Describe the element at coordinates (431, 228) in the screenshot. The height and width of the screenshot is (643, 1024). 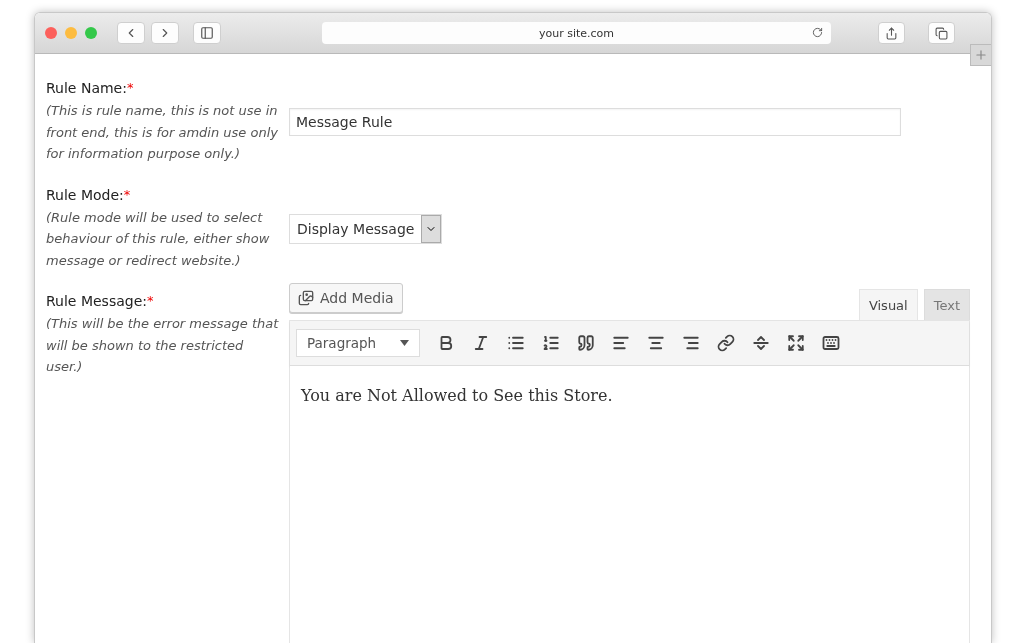
I see `chevron-down-icon` at that location.